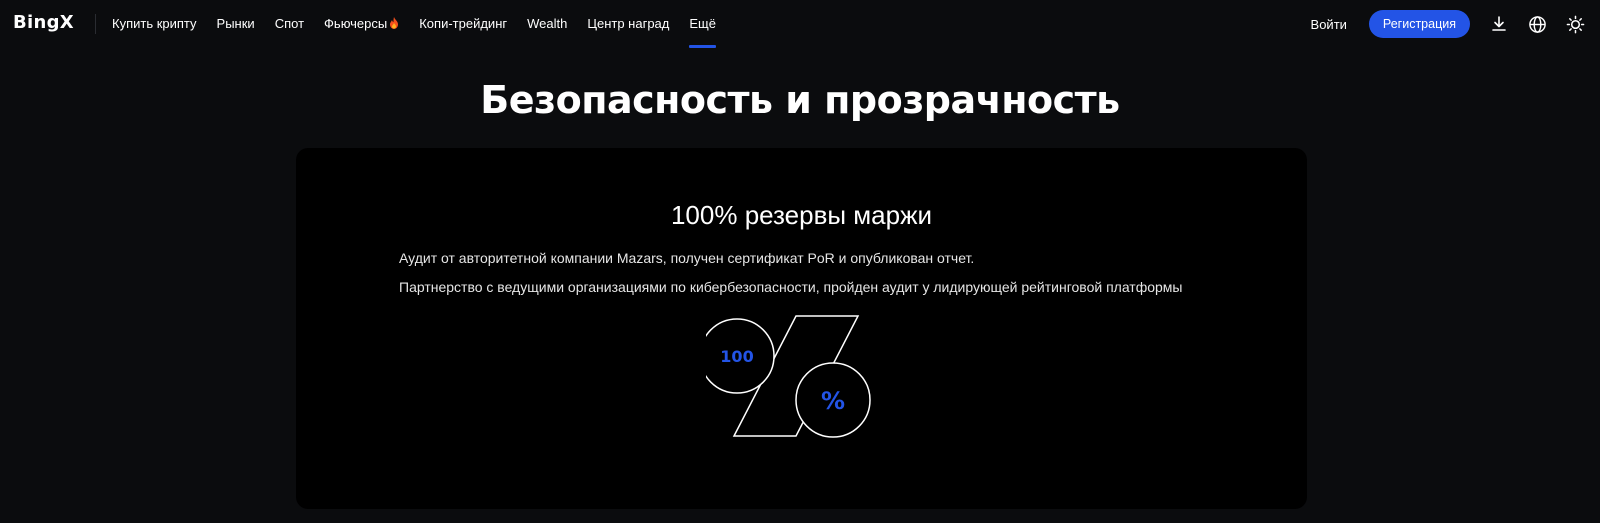  Describe the element at coordinates (736, 356) in the screenshot. I see `illustration-number: 100` at that location.